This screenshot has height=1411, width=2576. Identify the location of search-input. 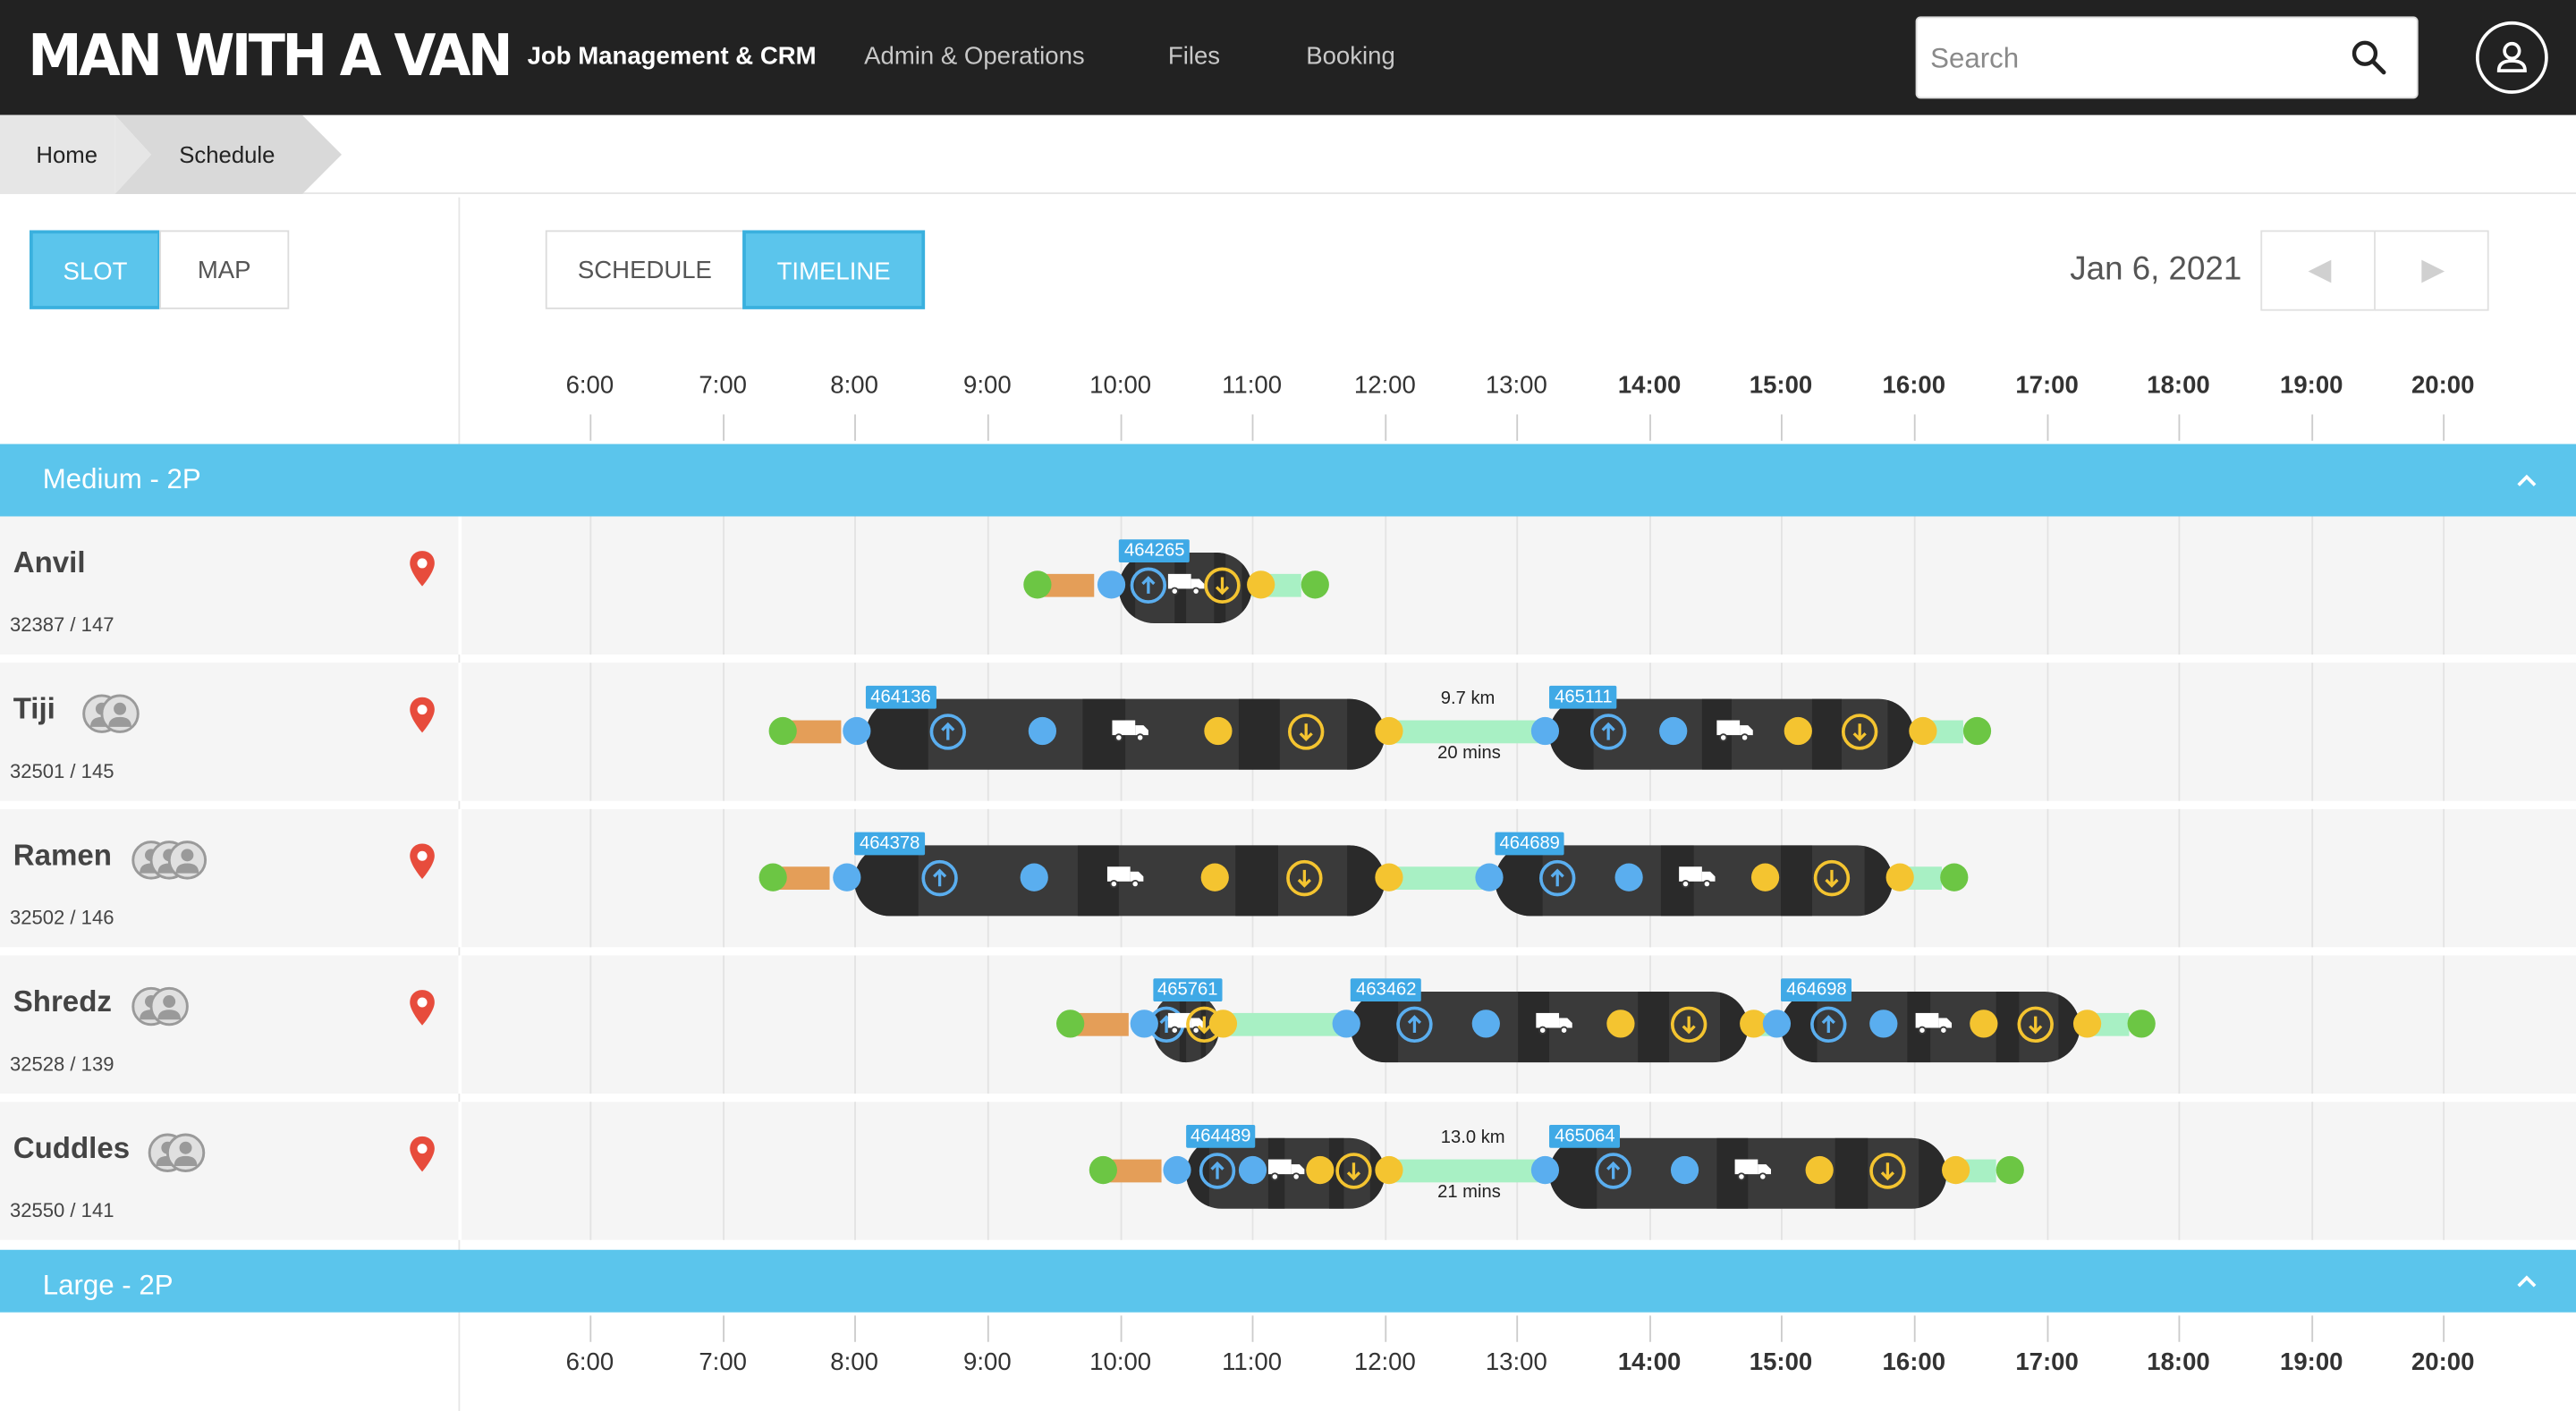
(2127, 60).